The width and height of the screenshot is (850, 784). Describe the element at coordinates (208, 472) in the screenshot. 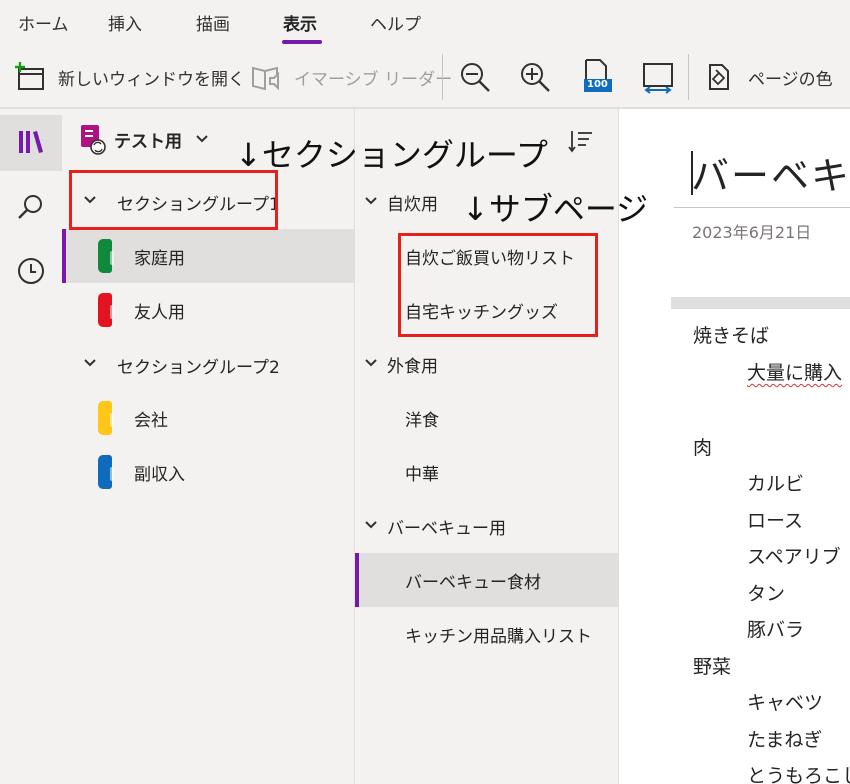

I see `section-item-side-income: 副収入` at that location.